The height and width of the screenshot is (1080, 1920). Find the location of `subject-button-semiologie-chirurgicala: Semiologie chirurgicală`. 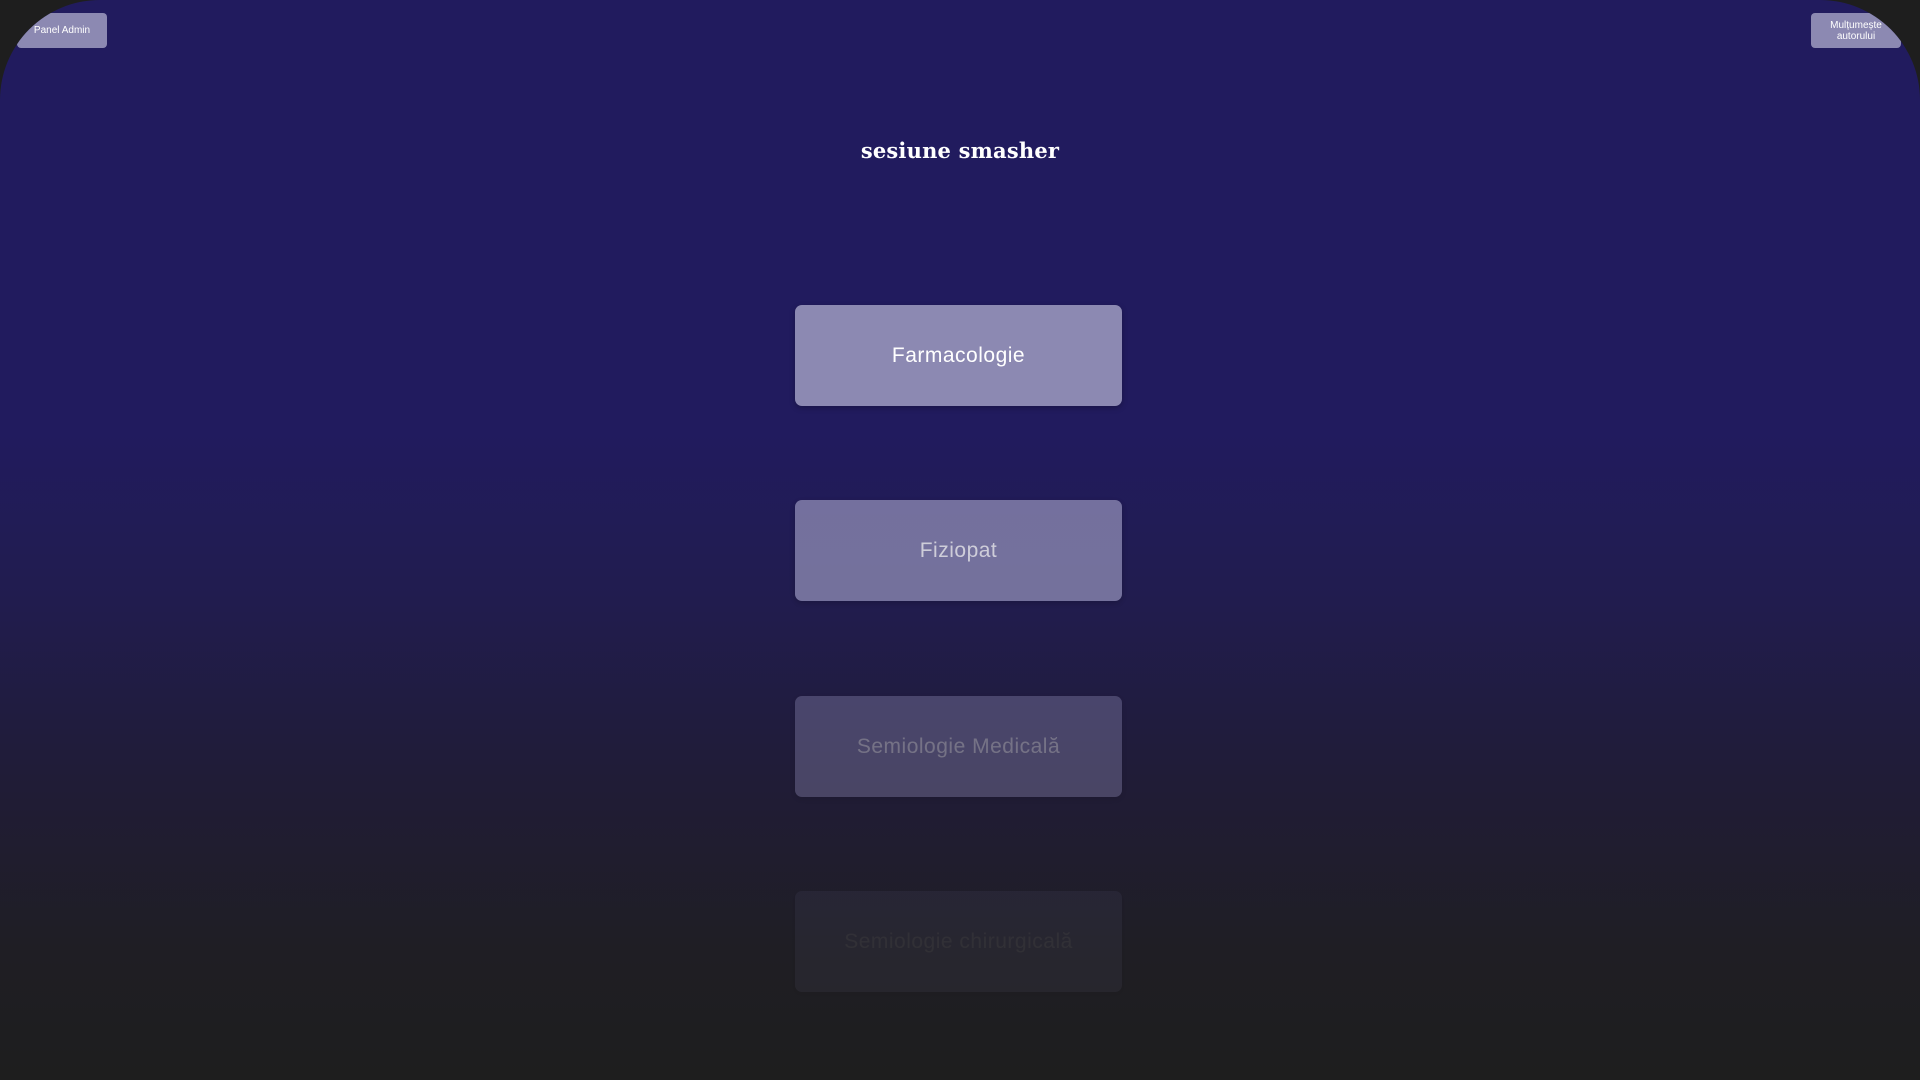

subject-button-semiologie-chirurgicala: Semiologie chirurgicală is located at coordinates (958, 941).